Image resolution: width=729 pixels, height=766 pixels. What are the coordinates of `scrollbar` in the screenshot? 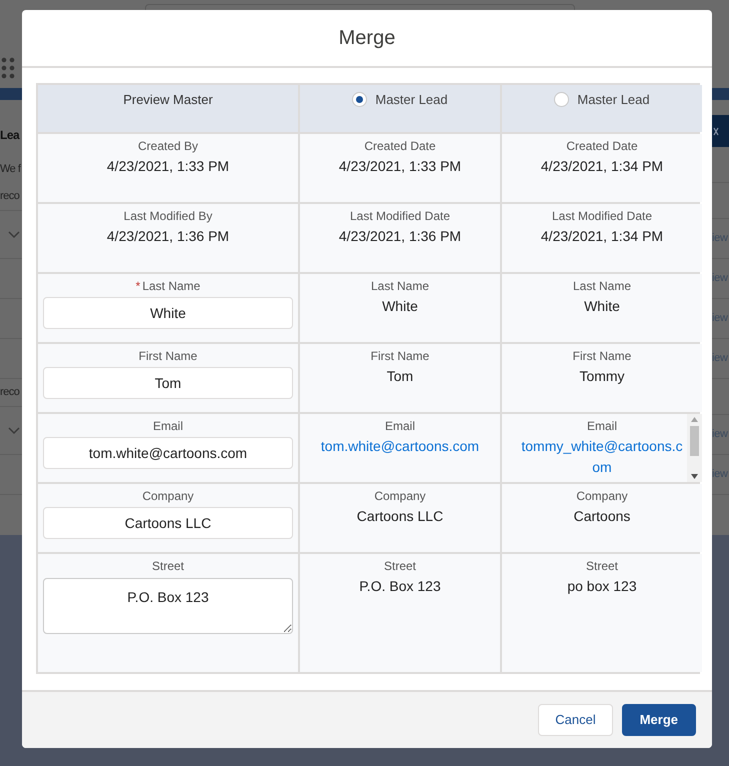 It's located at (694, 448).